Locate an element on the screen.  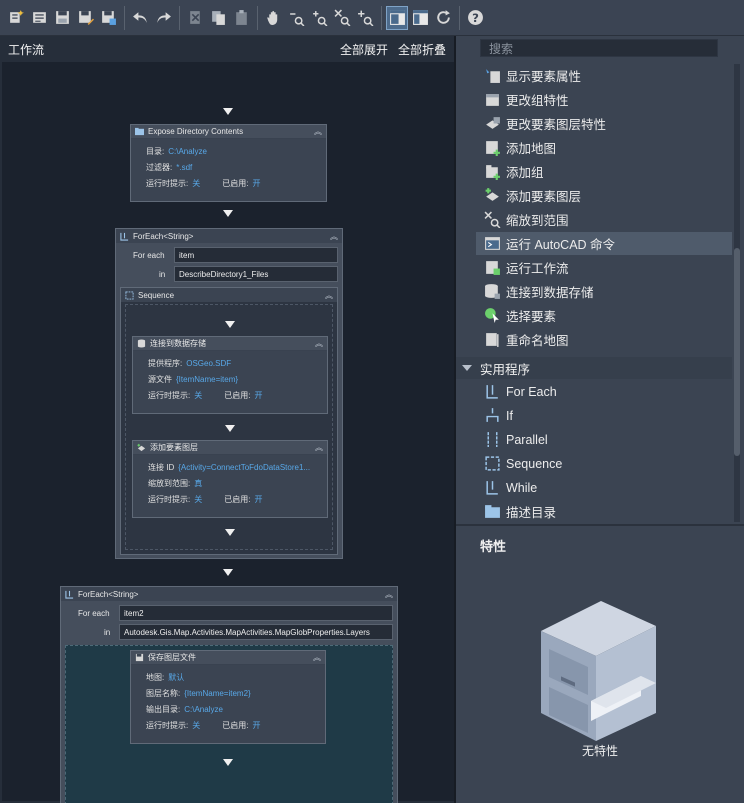
pan-icon is located at coordinates (273, 18).